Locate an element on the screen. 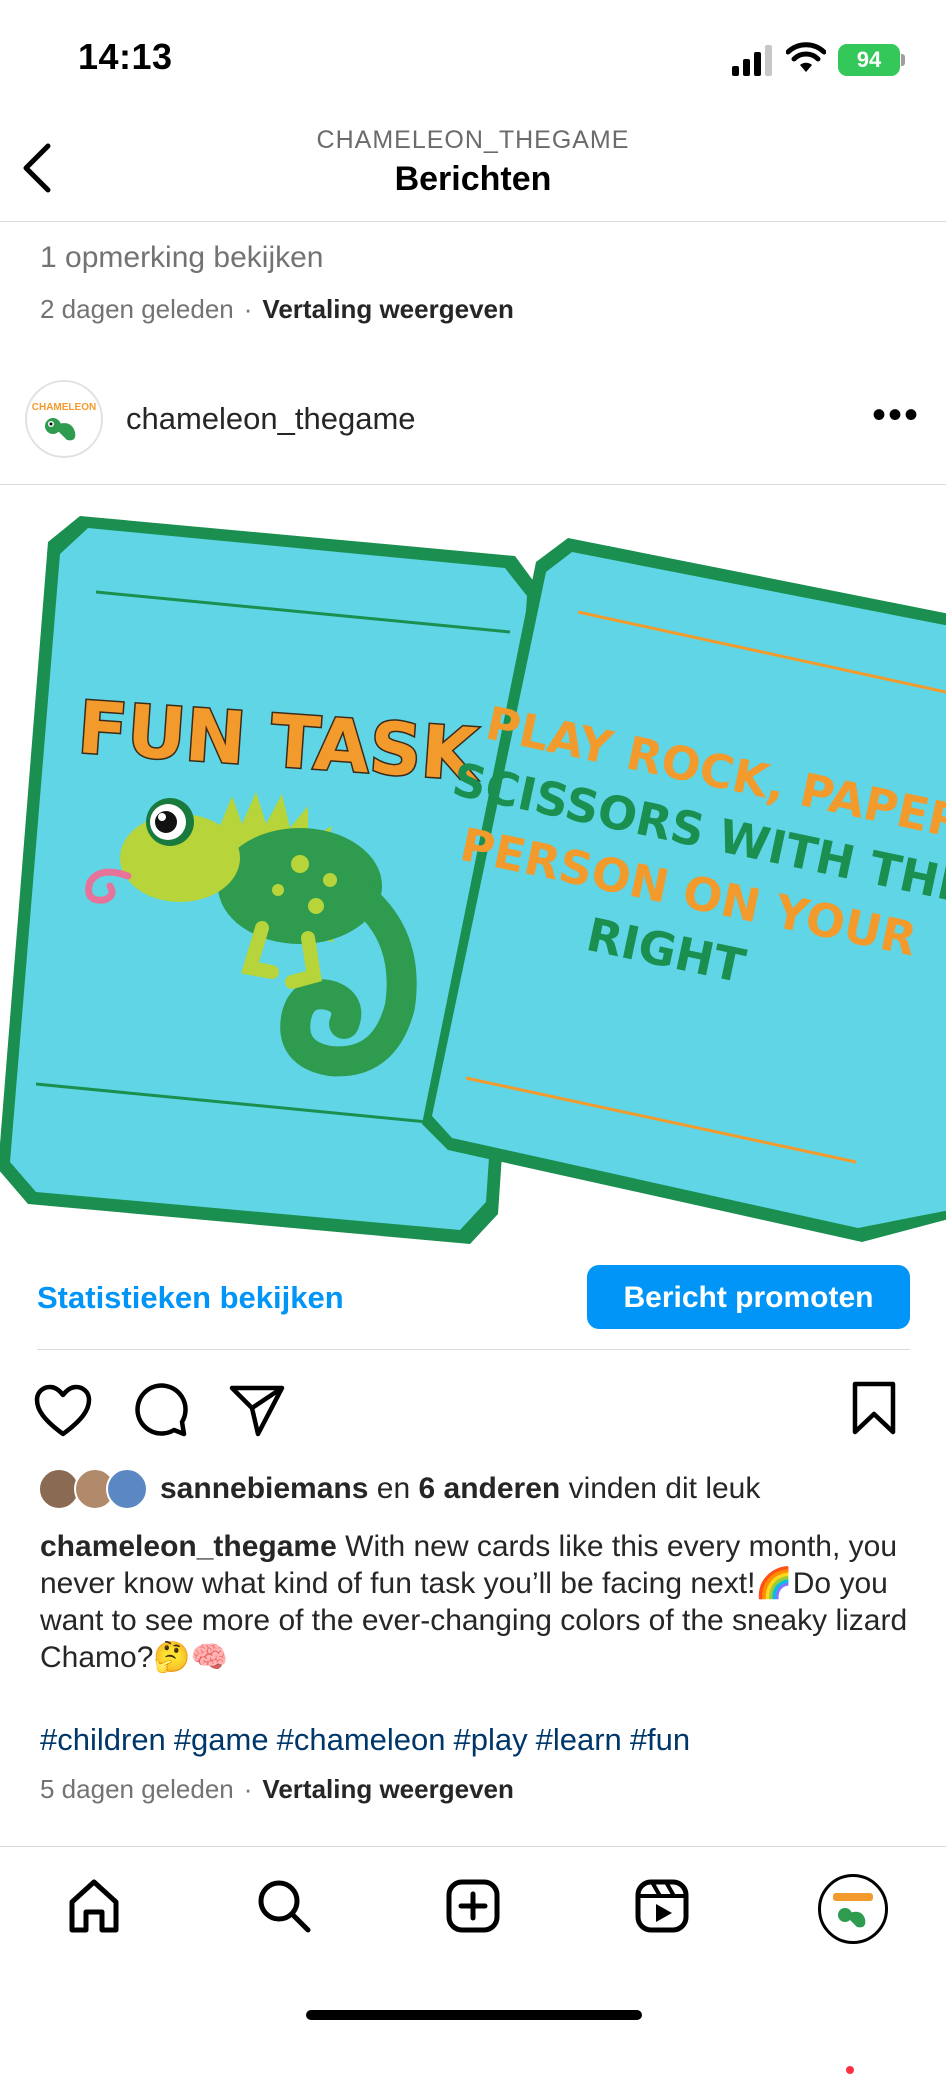  hashtag-link: #children is located at coordinates (103, 1739).